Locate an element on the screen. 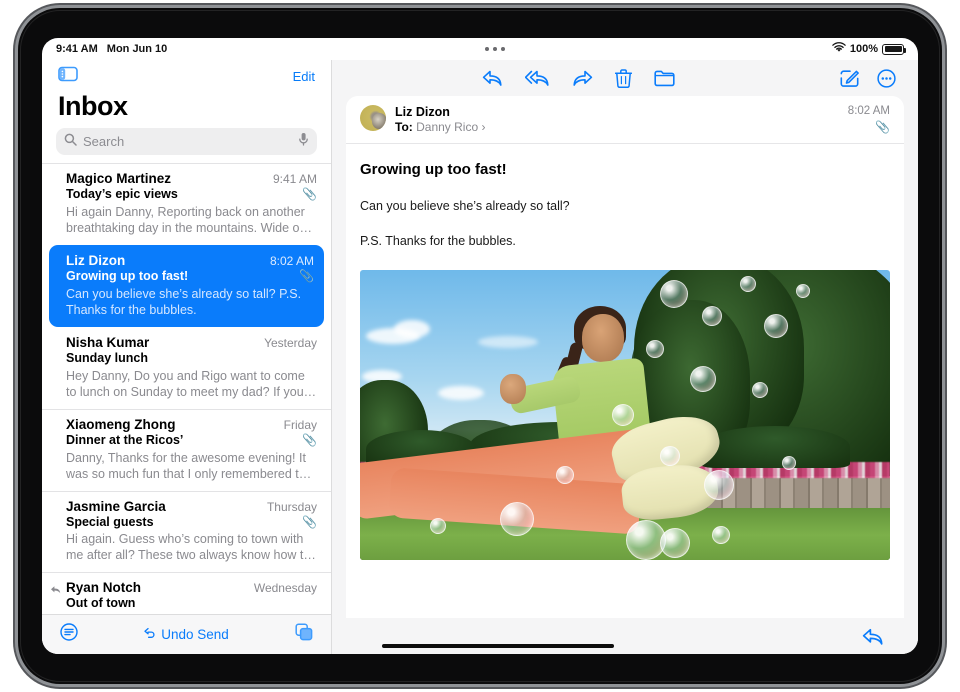 This screenshot has height=692, width=960. list-item-line2: Out of town is located at coordinates (191, 603).